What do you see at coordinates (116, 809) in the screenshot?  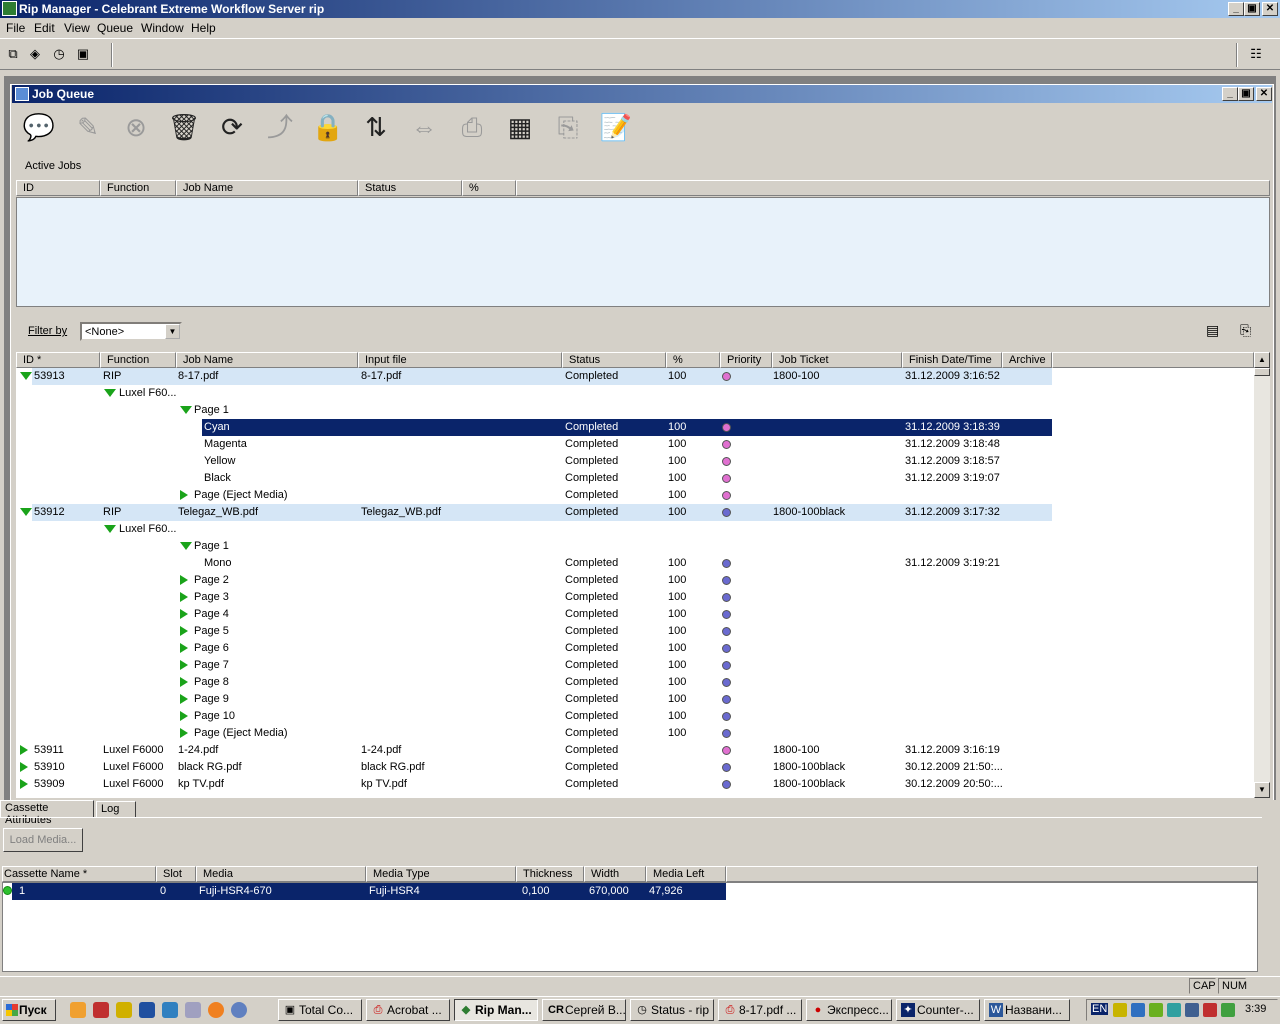 I see `tab-log: Log` at bounding box center [116, 809].